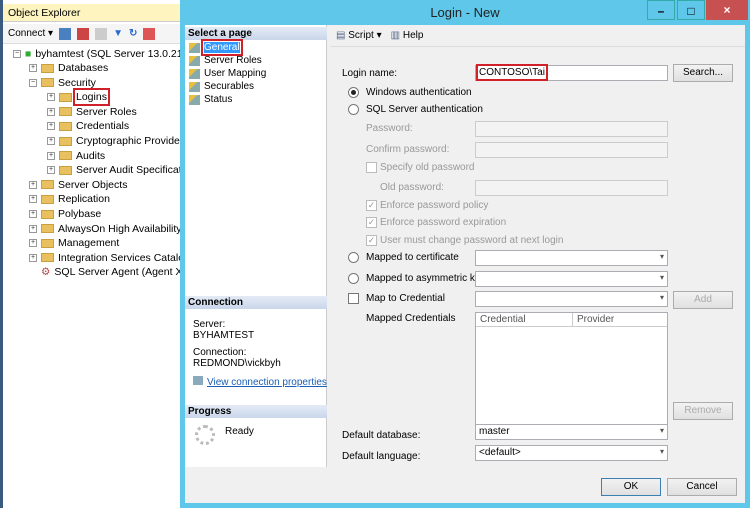 The height and width of the screenshot is (508, 750). I want to click on tree-node: + Polybase, so click(65, 214).